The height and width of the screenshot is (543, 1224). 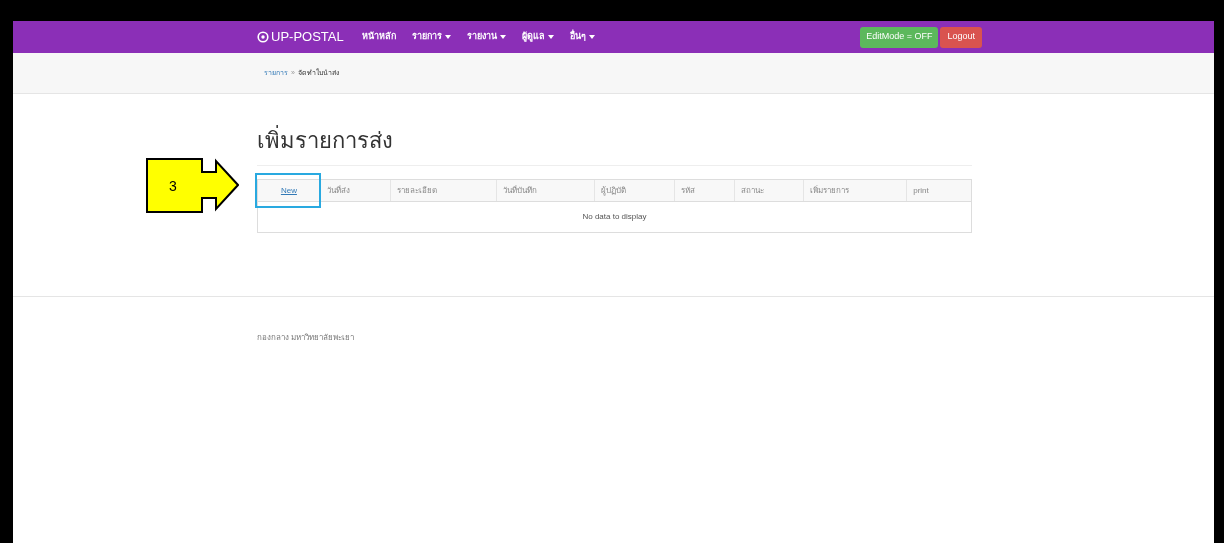 I want to click on column-header: วันที่บันทึก, so click(x=520, y=190).